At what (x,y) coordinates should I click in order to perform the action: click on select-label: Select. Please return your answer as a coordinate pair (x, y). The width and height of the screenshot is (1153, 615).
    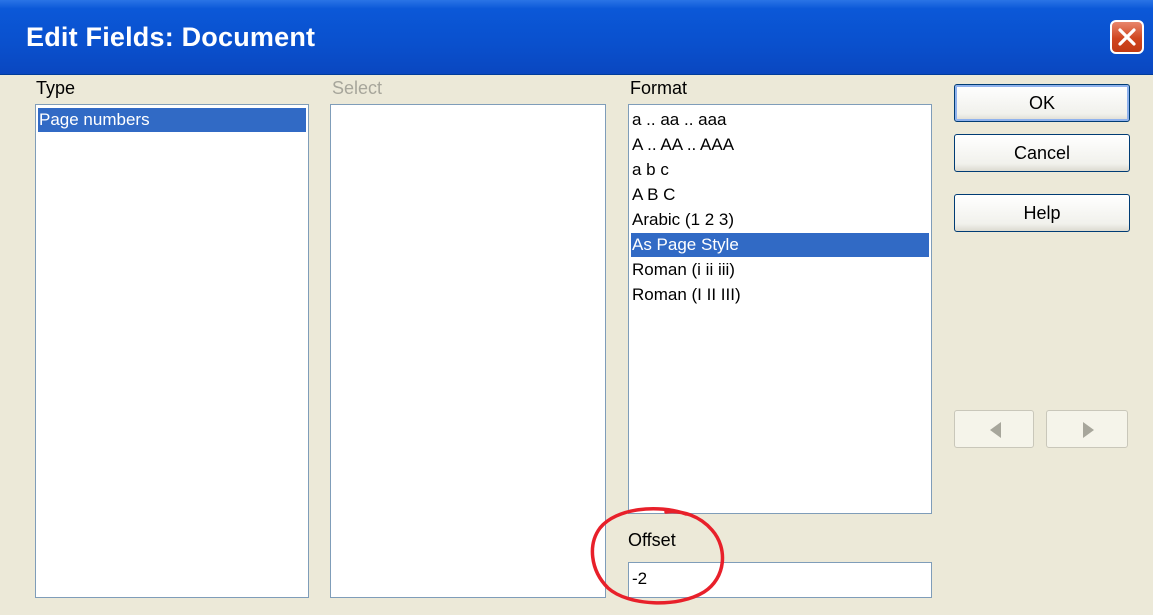
    Looking at the image, I should click on (357, 88).